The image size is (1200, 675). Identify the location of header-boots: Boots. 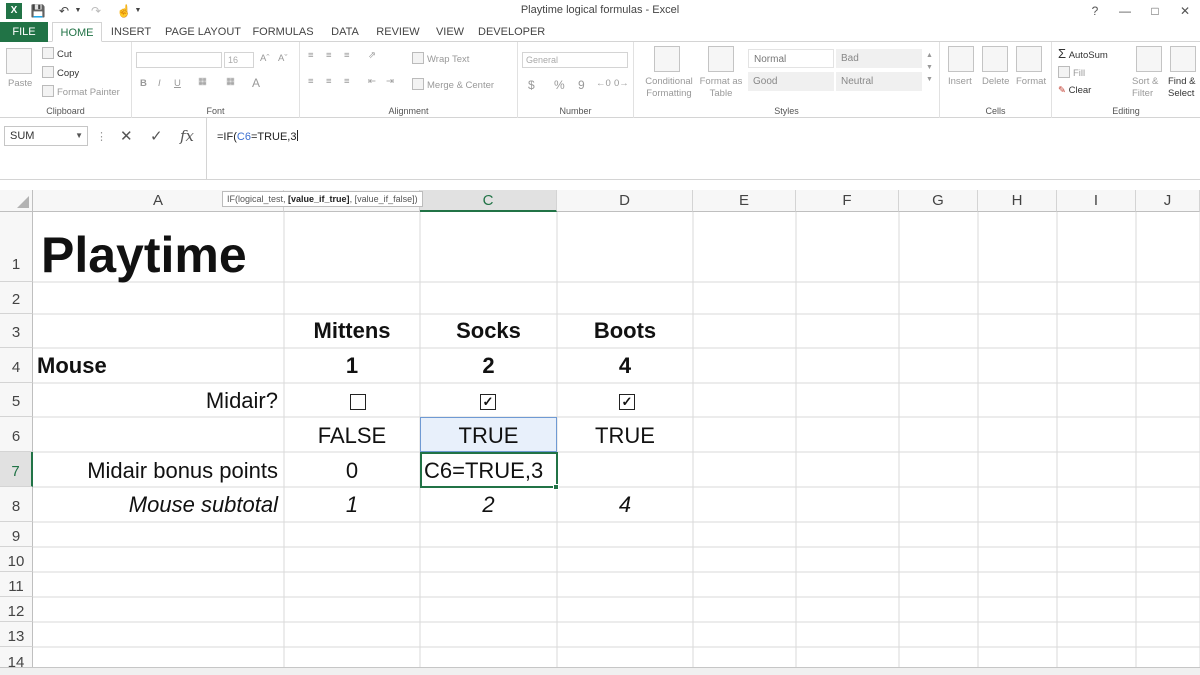
(625, 331).